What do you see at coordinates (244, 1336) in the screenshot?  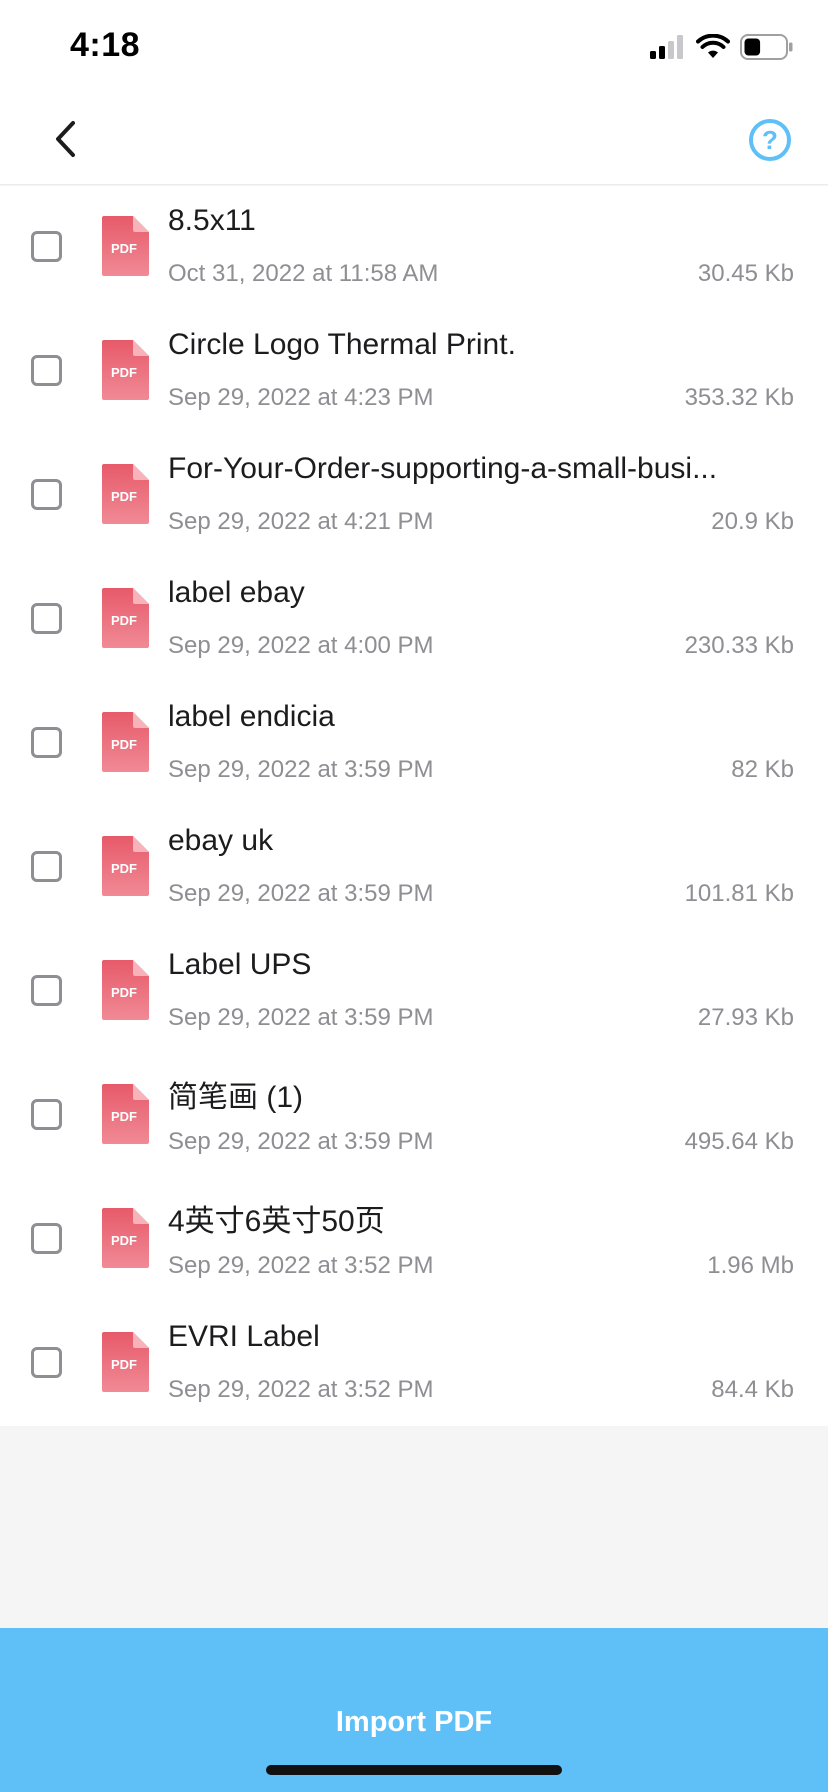 I see `file-name: EVRI Label` at bounding box center [244, 1336].